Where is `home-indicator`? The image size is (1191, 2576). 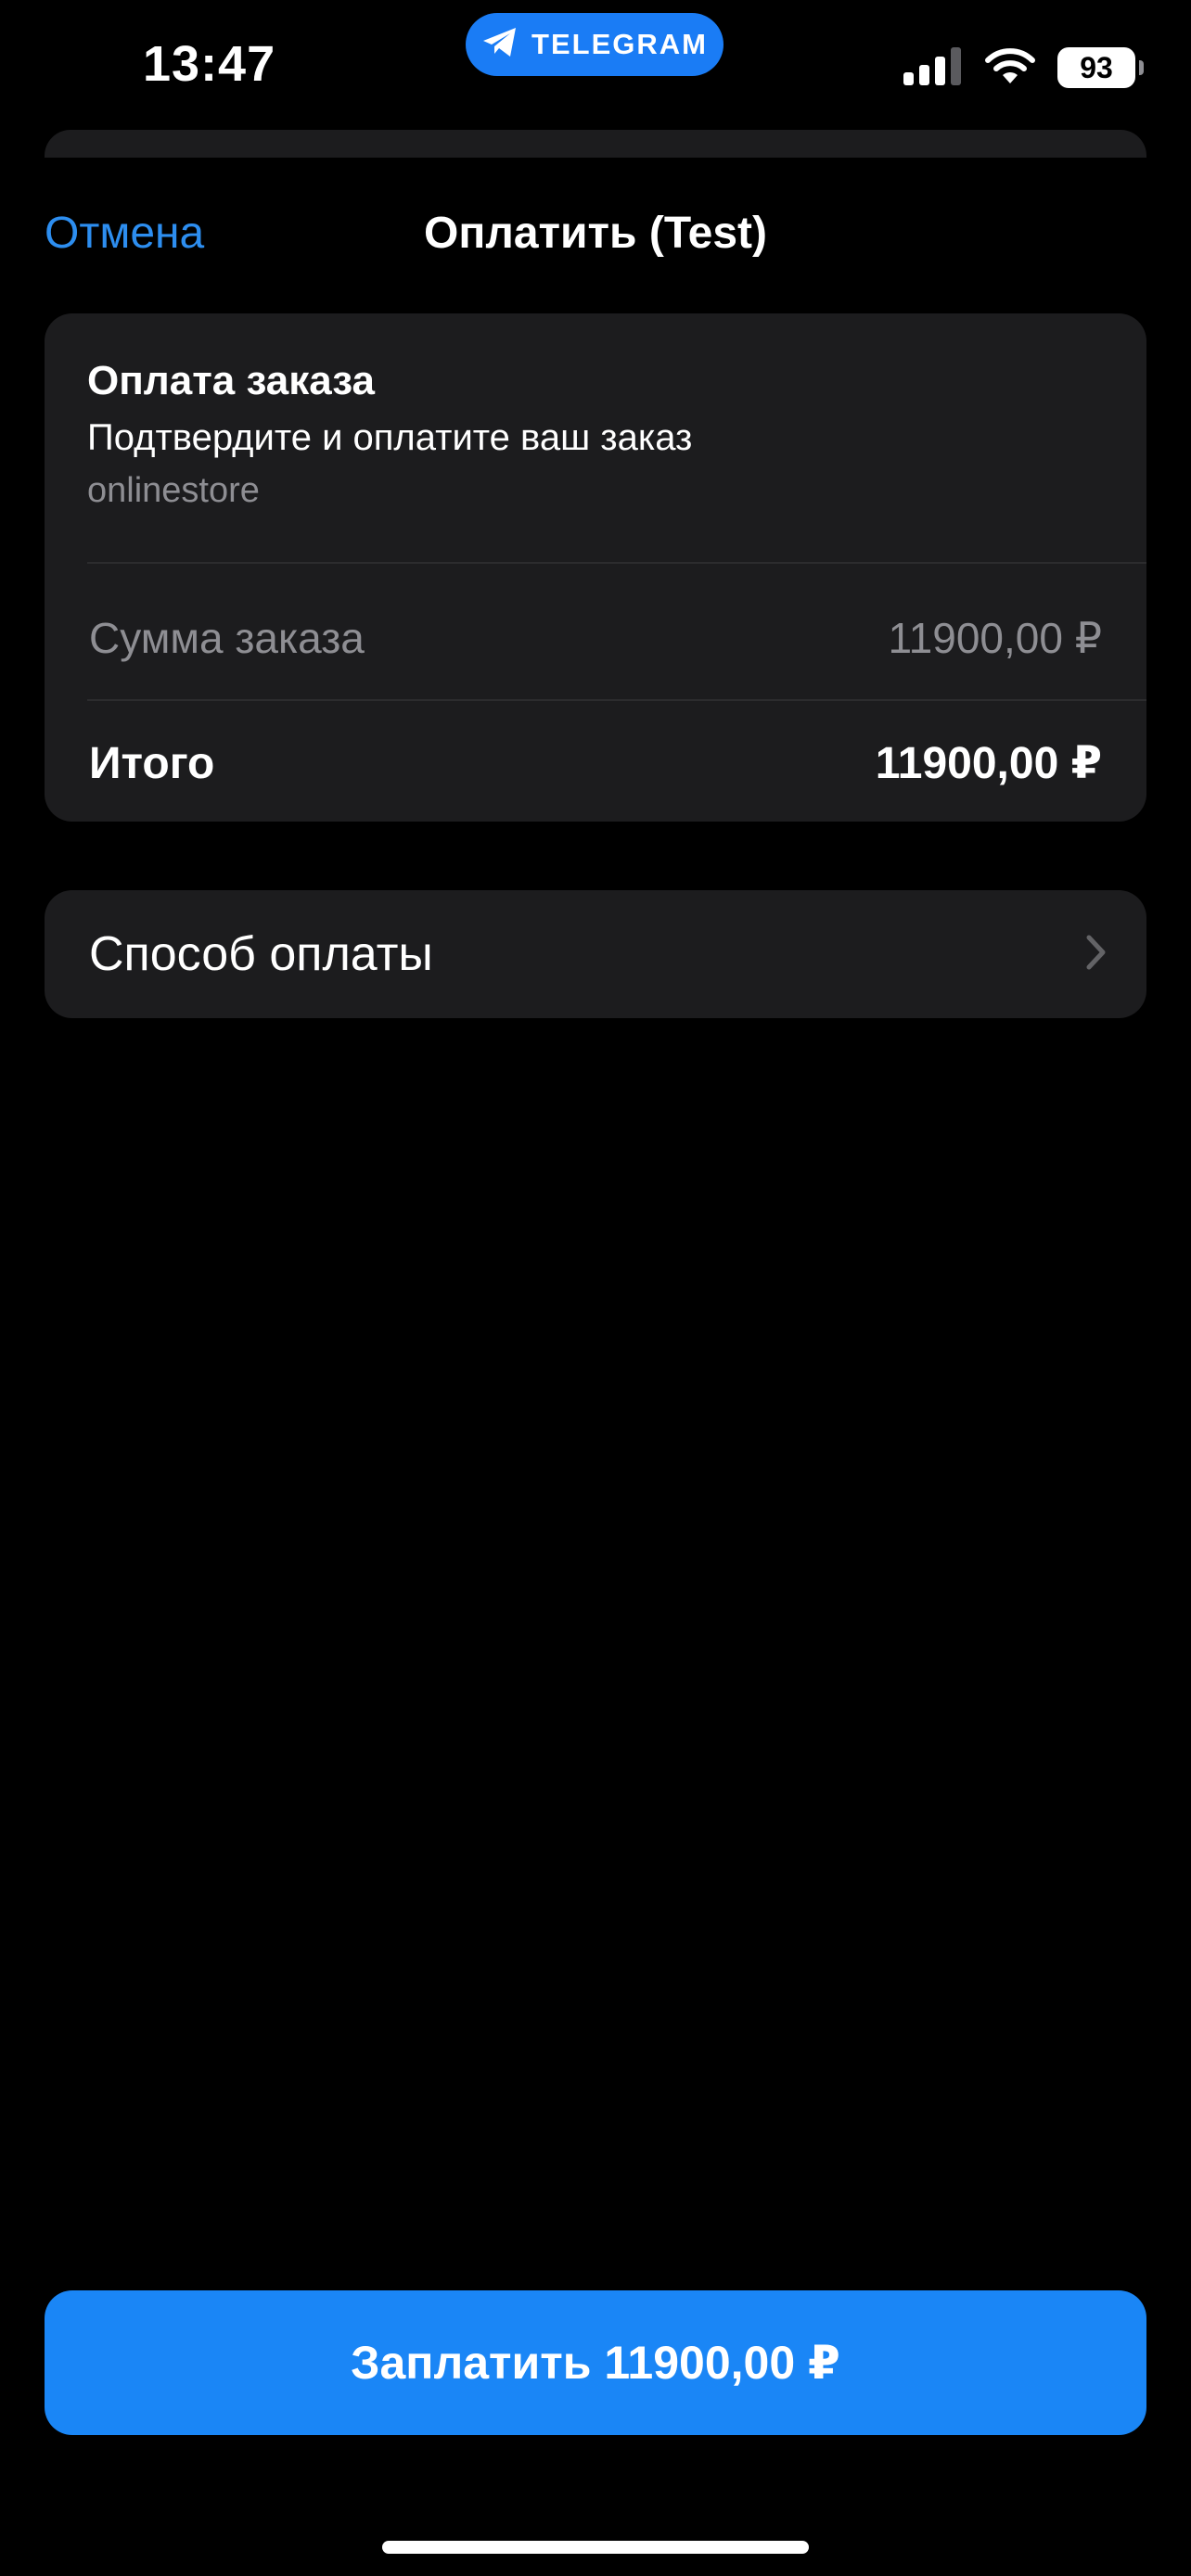
home-indicator is located at coordinates (595, 2547).